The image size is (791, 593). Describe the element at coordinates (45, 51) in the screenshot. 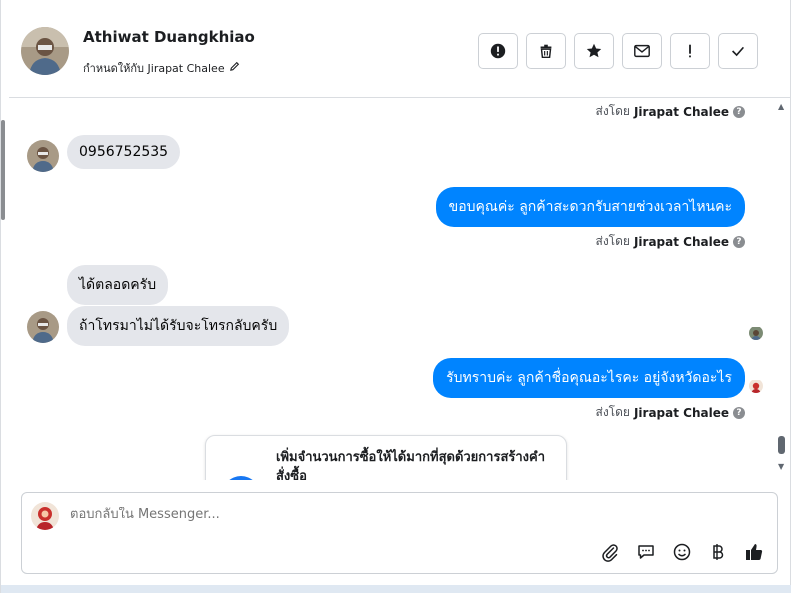

I see `contact-avatar` at that location.